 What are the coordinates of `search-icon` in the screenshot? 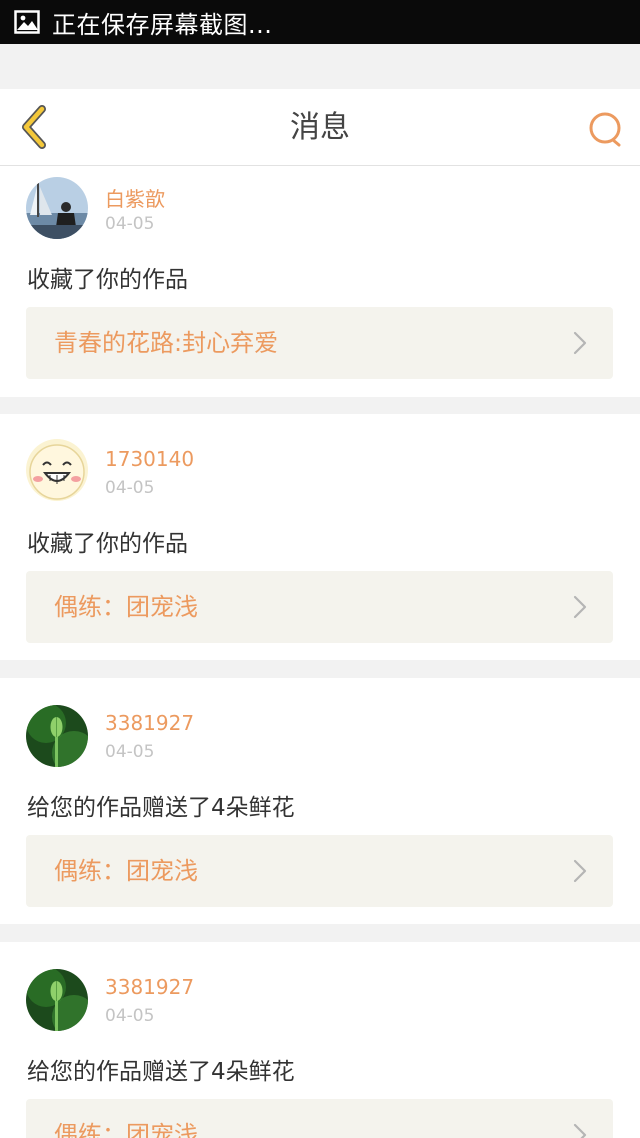 It's located at (605, 129).